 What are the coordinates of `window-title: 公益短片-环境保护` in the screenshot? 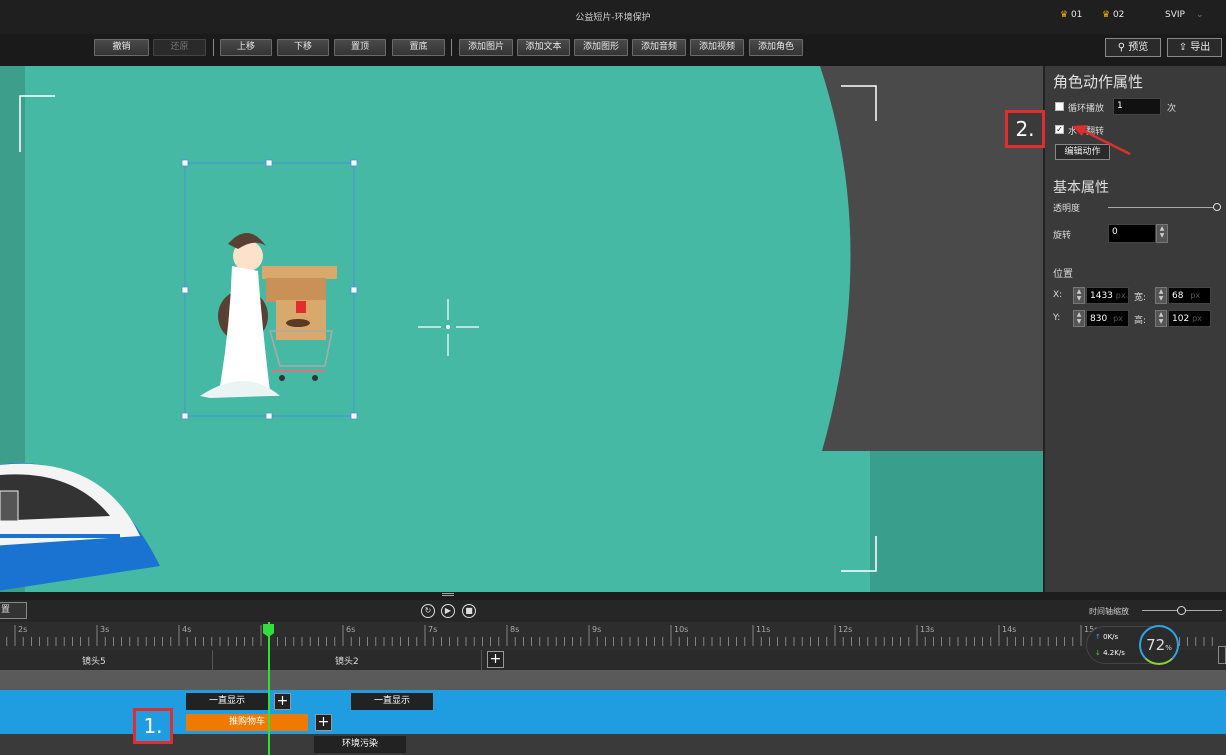 It's located at (613, 18).